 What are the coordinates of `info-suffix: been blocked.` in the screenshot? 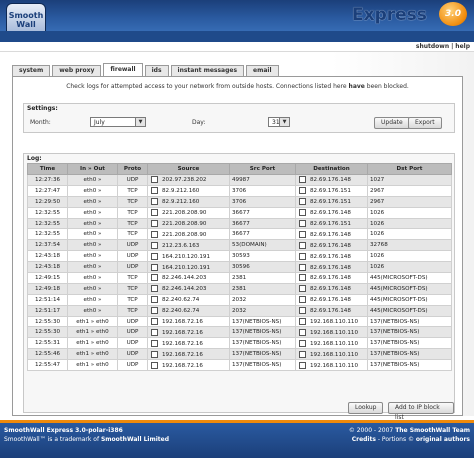 It's located at (387, 86).